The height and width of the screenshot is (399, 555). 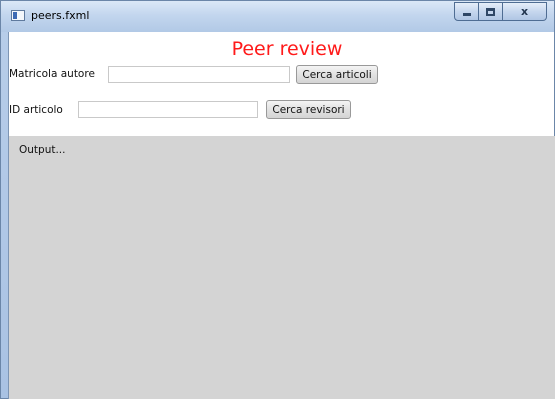 I want to click on close-button: x, so click(x=525, y=11).